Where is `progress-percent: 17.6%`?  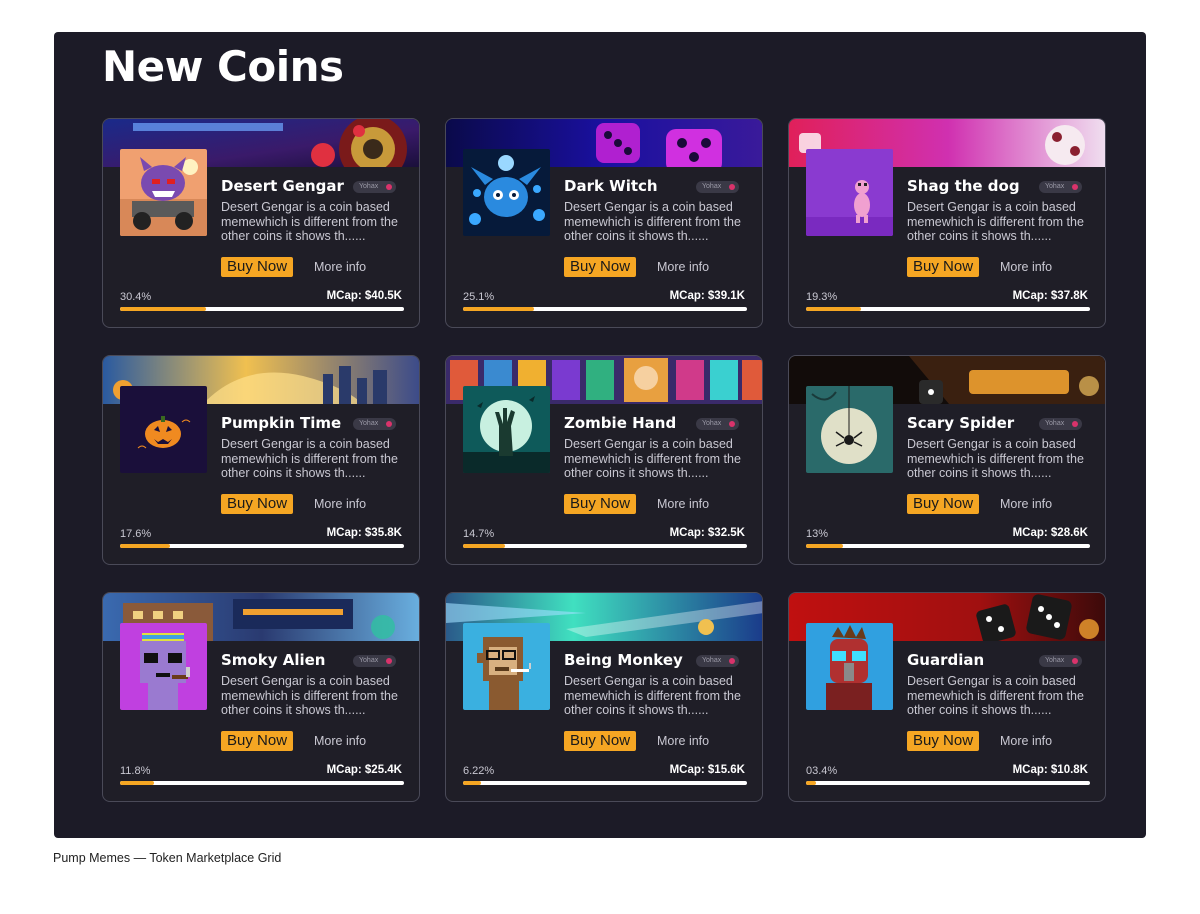
progress-percent: 17.6% is located at coordinates (136, 534).